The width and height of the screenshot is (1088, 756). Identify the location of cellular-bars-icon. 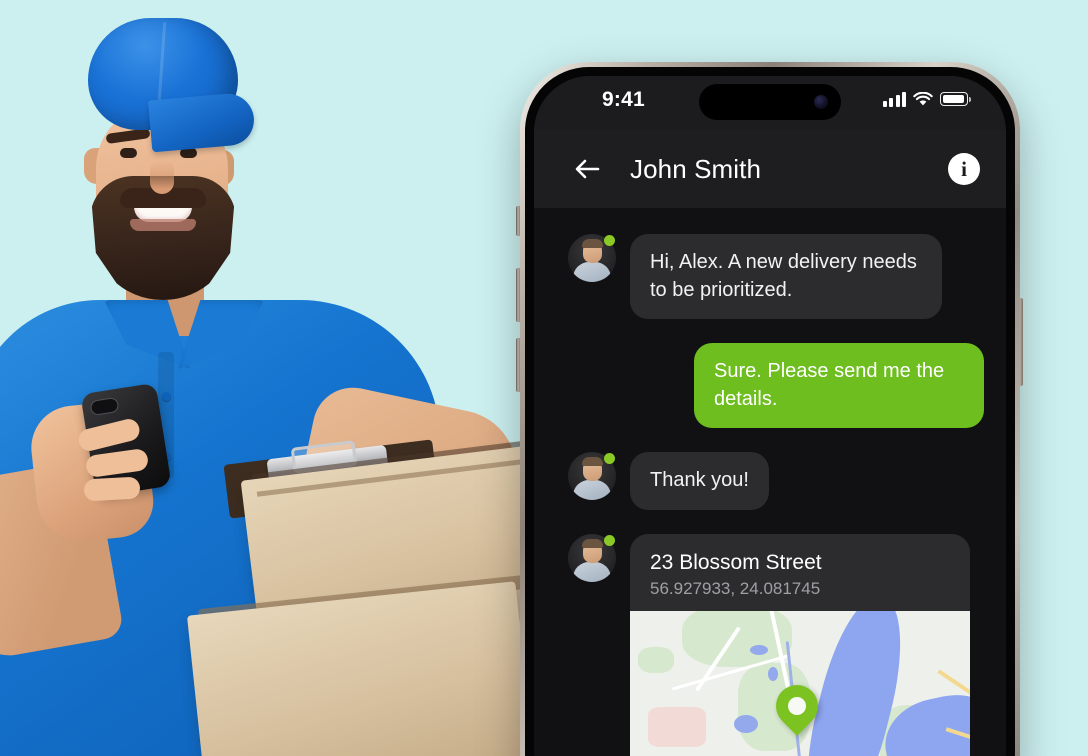
(894, 99).